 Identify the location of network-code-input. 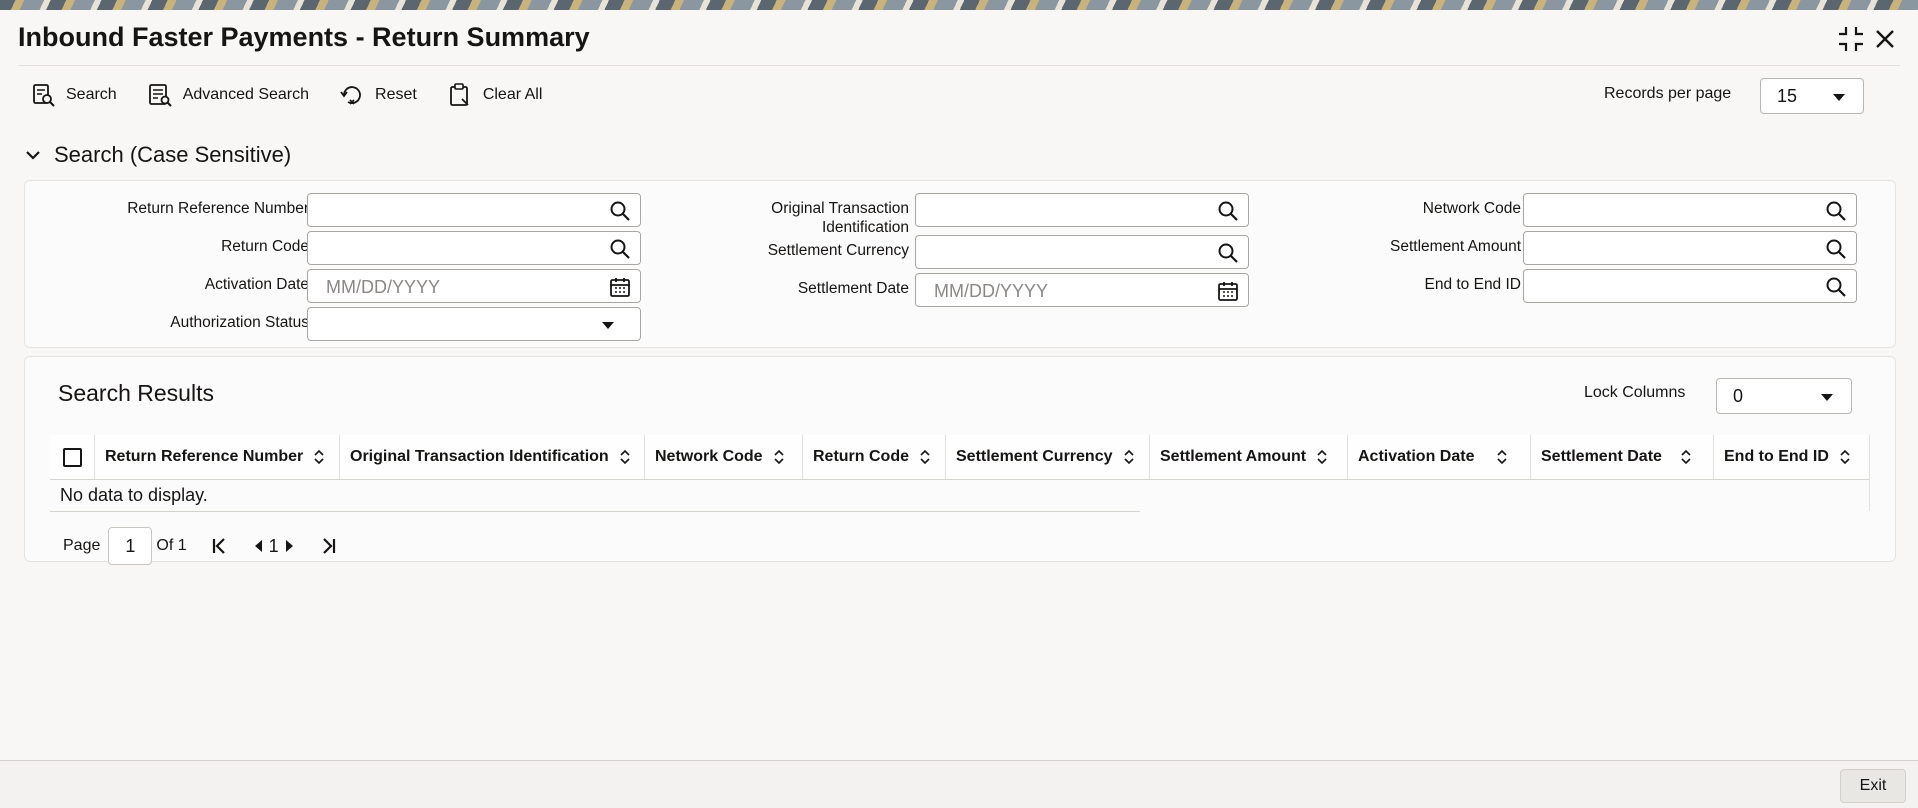
(1690, 210).